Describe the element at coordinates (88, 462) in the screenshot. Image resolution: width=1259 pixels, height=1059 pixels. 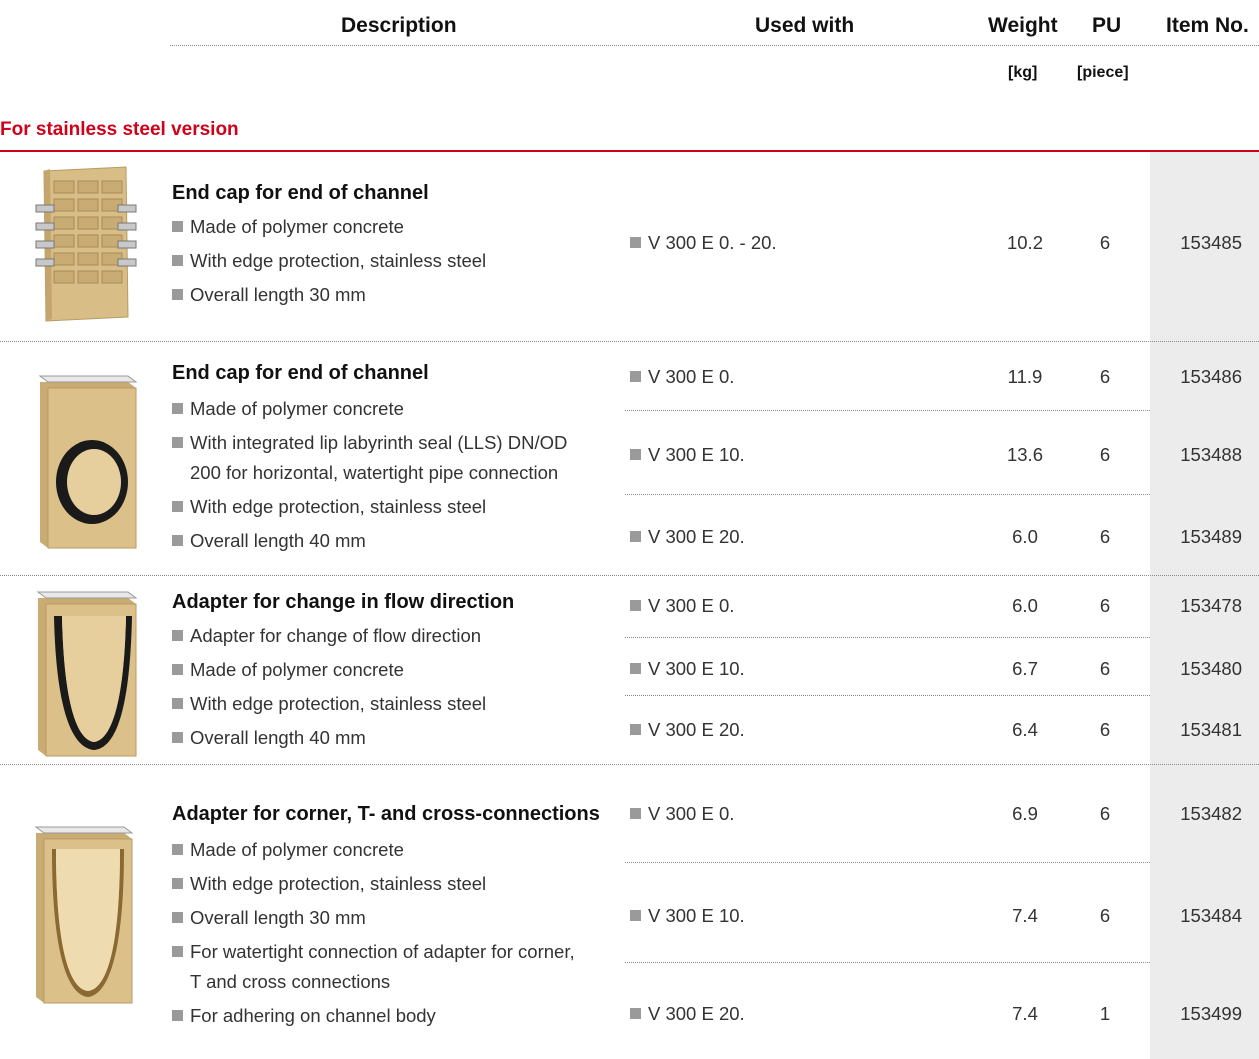
I see `end-cap-with-seal-image` at that location.